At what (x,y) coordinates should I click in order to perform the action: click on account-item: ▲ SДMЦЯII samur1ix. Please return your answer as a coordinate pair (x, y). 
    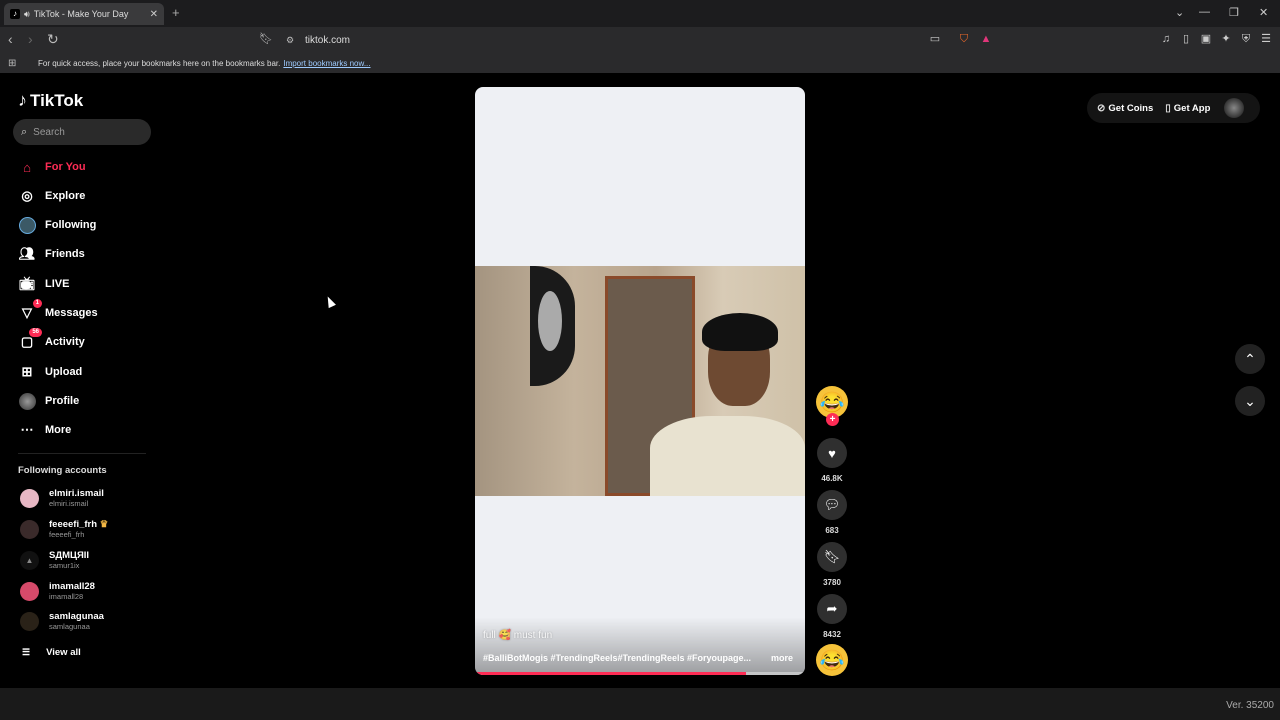
    Looking at the image, I should click on (54, 560).